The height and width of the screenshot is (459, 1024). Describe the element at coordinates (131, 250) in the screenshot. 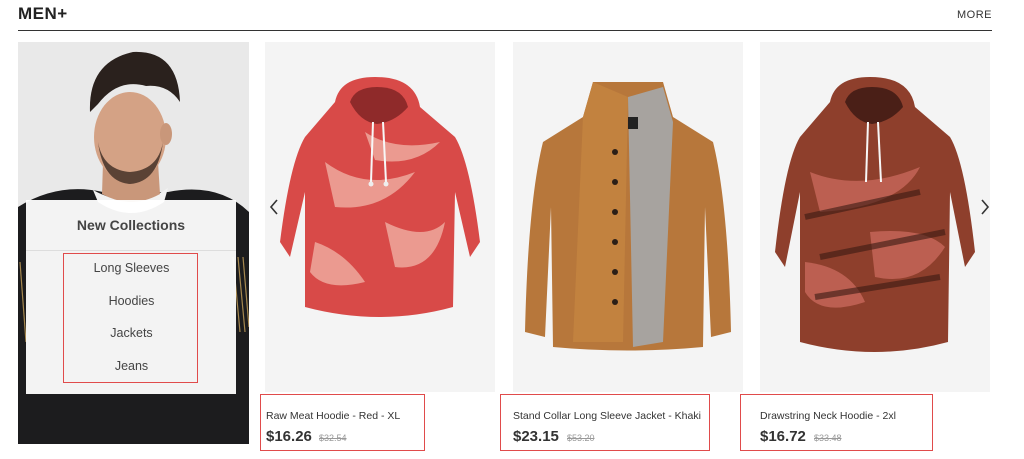

I see `collections-divider` at that location.